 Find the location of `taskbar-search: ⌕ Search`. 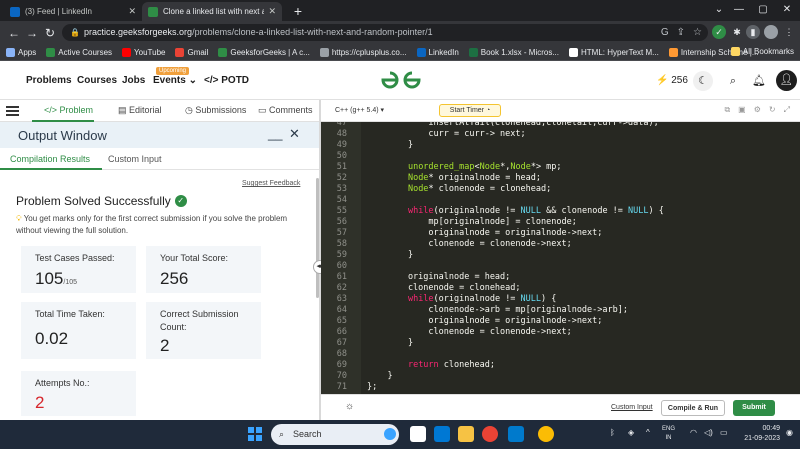

taskbar-search: ⌕ Search is located at coordinates (335, 434).